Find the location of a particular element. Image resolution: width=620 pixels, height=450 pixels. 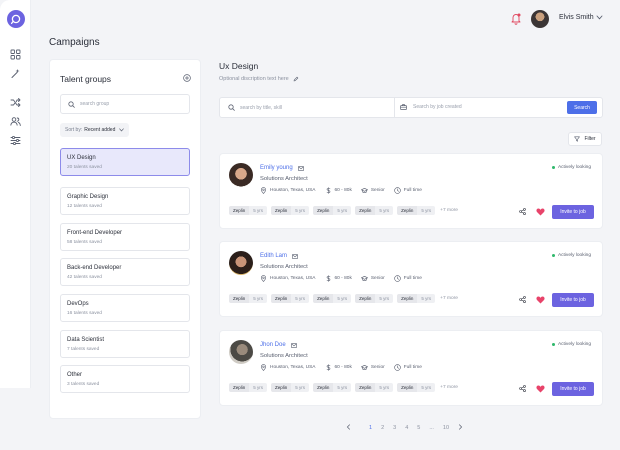

briefcase-icon is located at coordinates (403, 107).